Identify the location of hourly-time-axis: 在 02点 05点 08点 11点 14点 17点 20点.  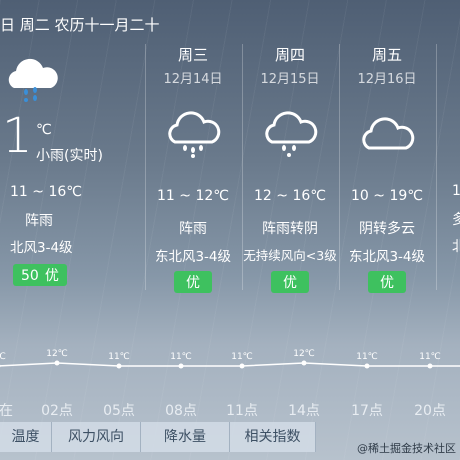
(230, 410).